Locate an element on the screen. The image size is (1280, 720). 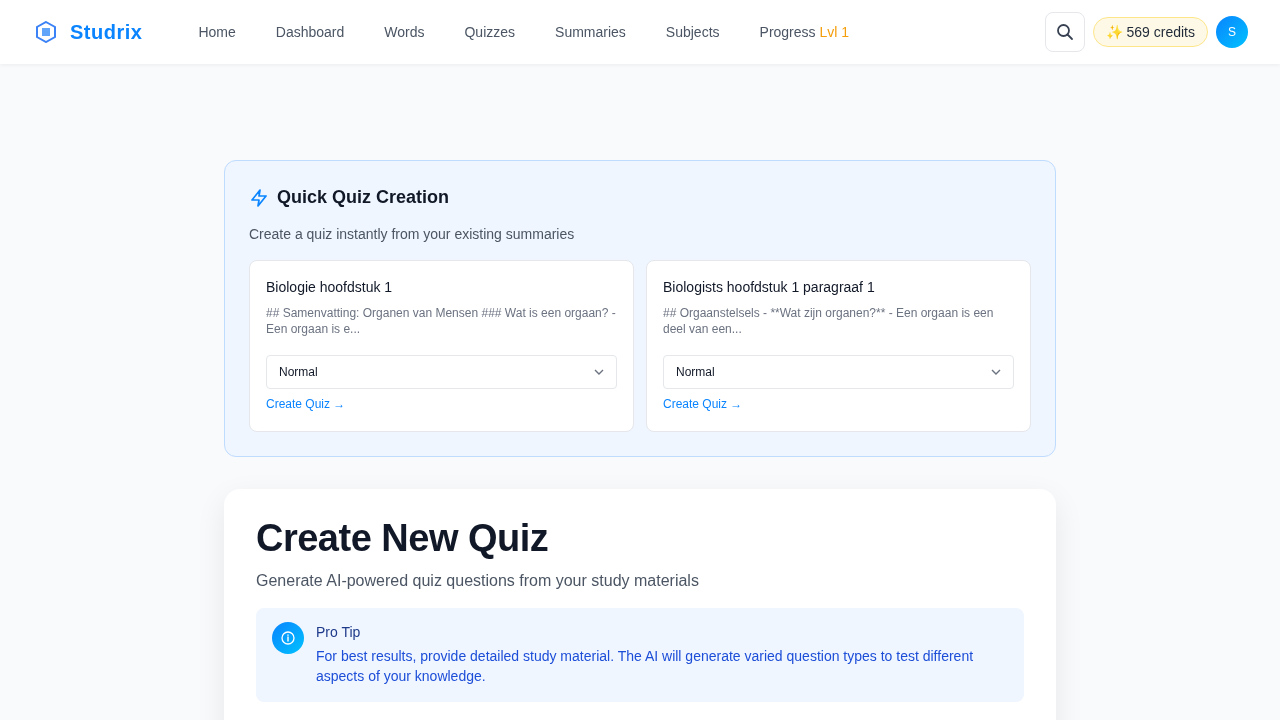
section-subtitle: Create a quiz instantly from your existing summaries is located at coordinates (412, 234).